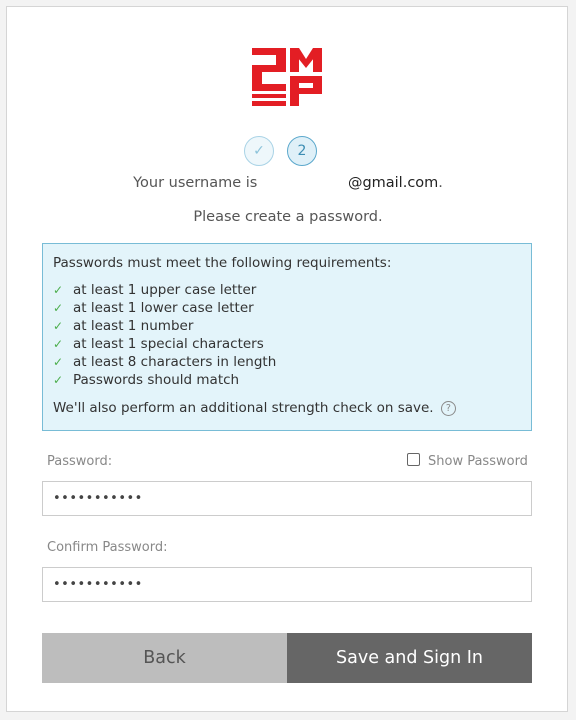  Describe the element at coordinates (168, 344) in the screenshot. I see `requirement-text: at least 1 special characters` at that location.